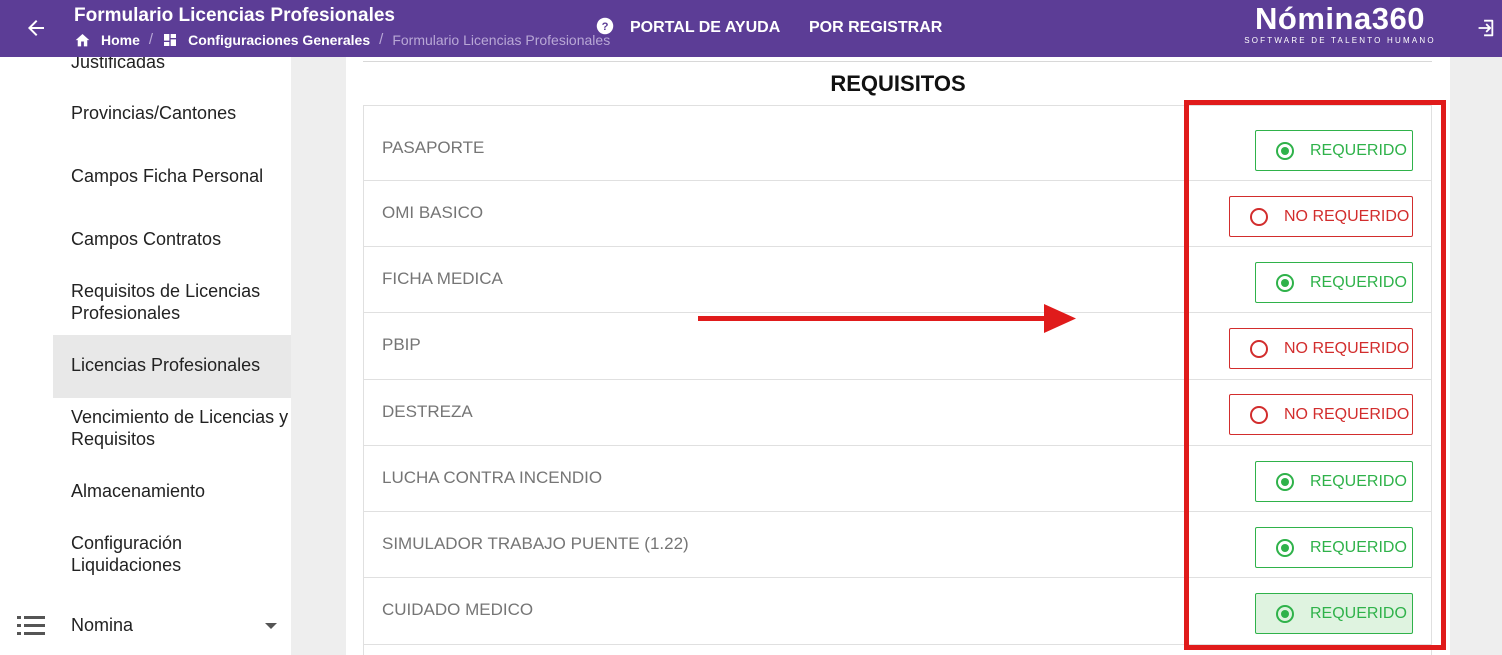 The height and width of the screenshot is (655, 1502). I want to click on requisito-name: LUCHA CONTRA INCENDIO, so click(492, 477).